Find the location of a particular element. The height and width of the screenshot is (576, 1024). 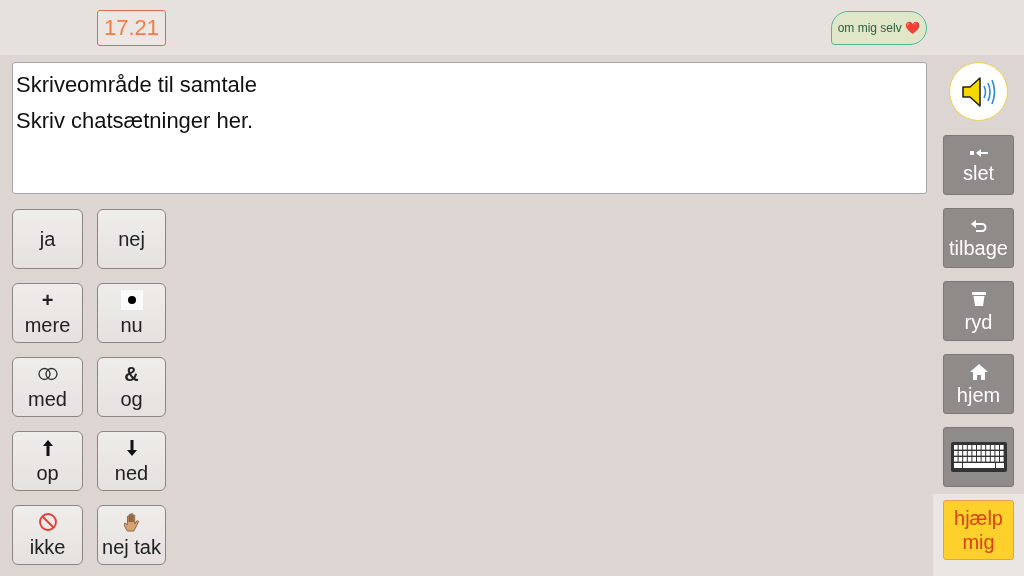

word-button: + mere is located at coordinates (47, 313).